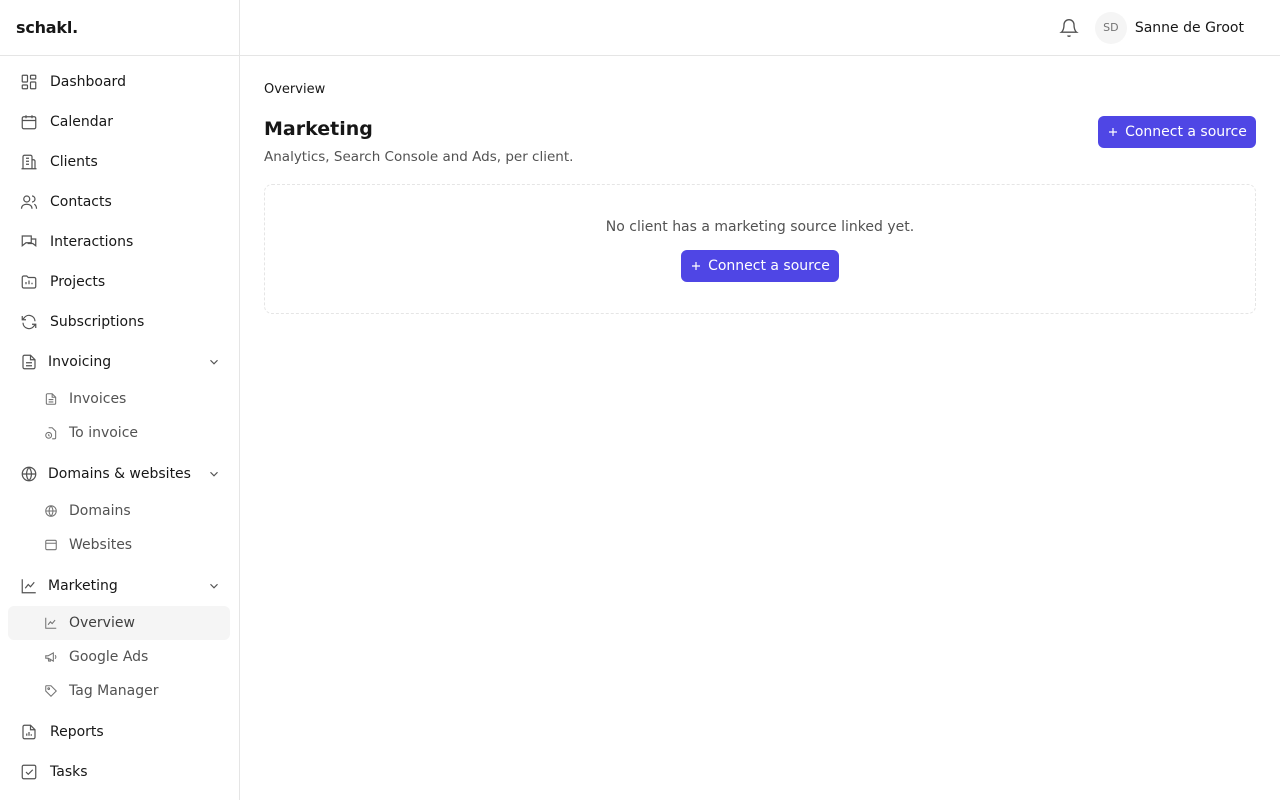  I want to click on sidebar-item-tasks: Tasks, so click(119, 772).